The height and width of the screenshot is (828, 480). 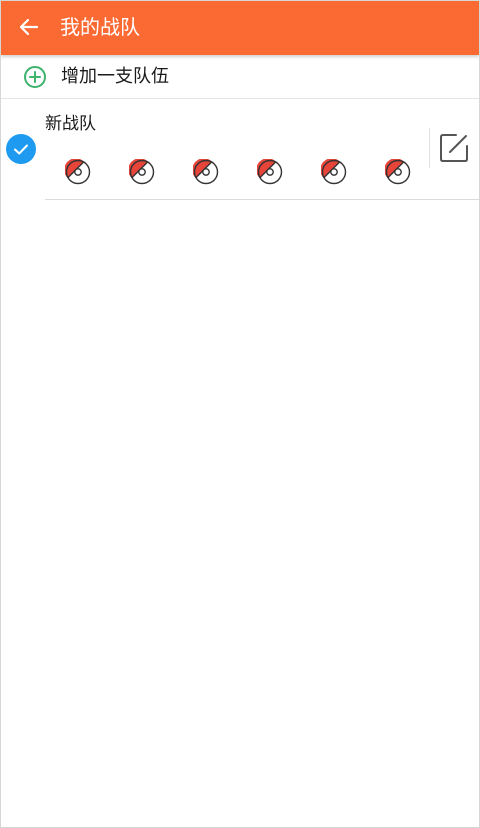 I want to click on edit-icon, so click(x=454, y=148).